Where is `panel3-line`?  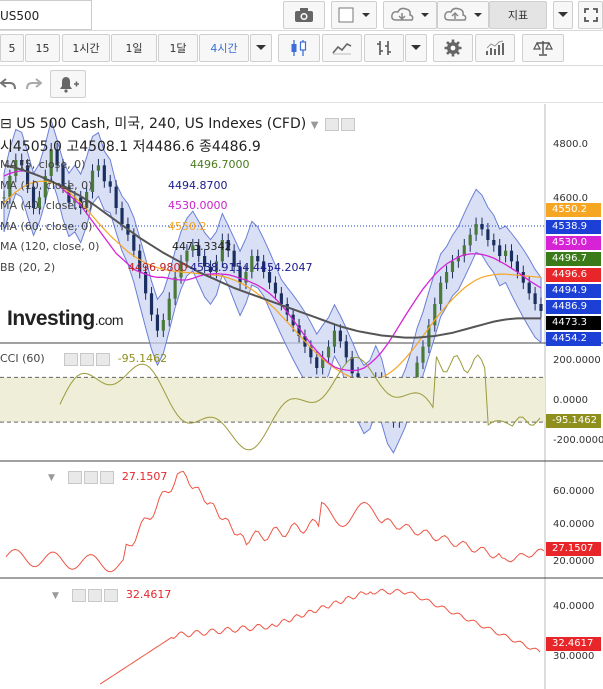
panel3-line is located at coordinates (320, 636).